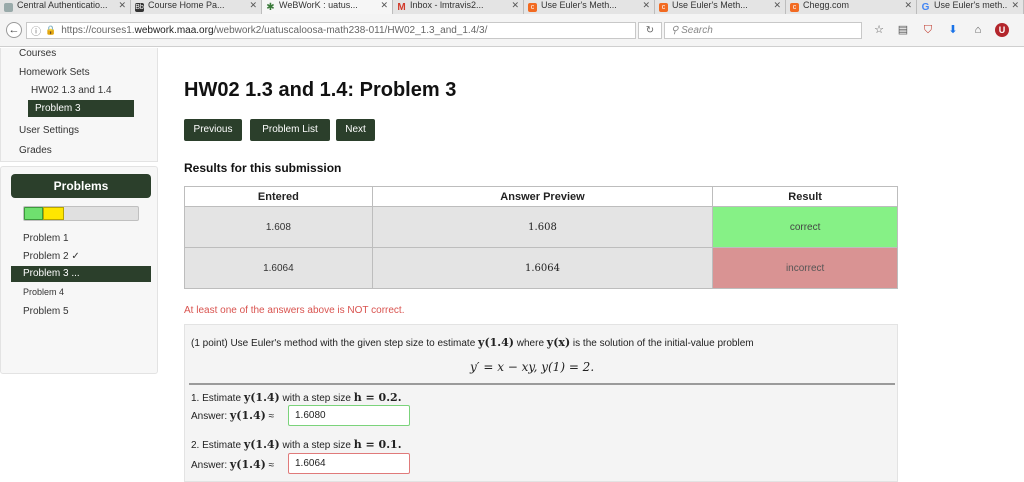 The image size is (1024, 482). Describe the element at coordinates (805, 227) in the screenshot. I see `result-cell-correct: correct` at that location.